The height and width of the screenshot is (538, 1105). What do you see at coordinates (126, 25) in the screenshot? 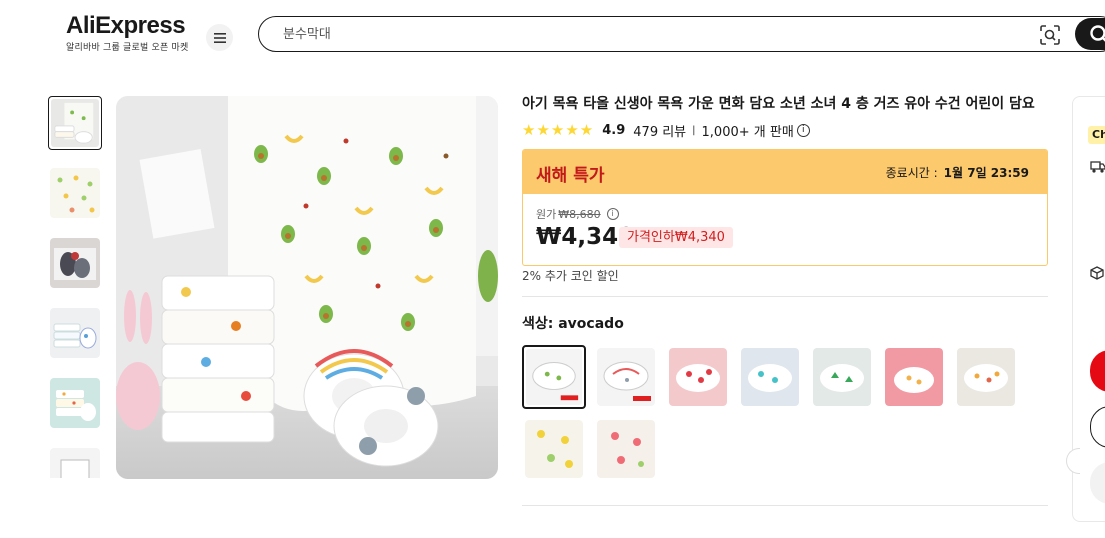
I see `logo-wordmark: AliExpress` at bounding box center [126, 25].